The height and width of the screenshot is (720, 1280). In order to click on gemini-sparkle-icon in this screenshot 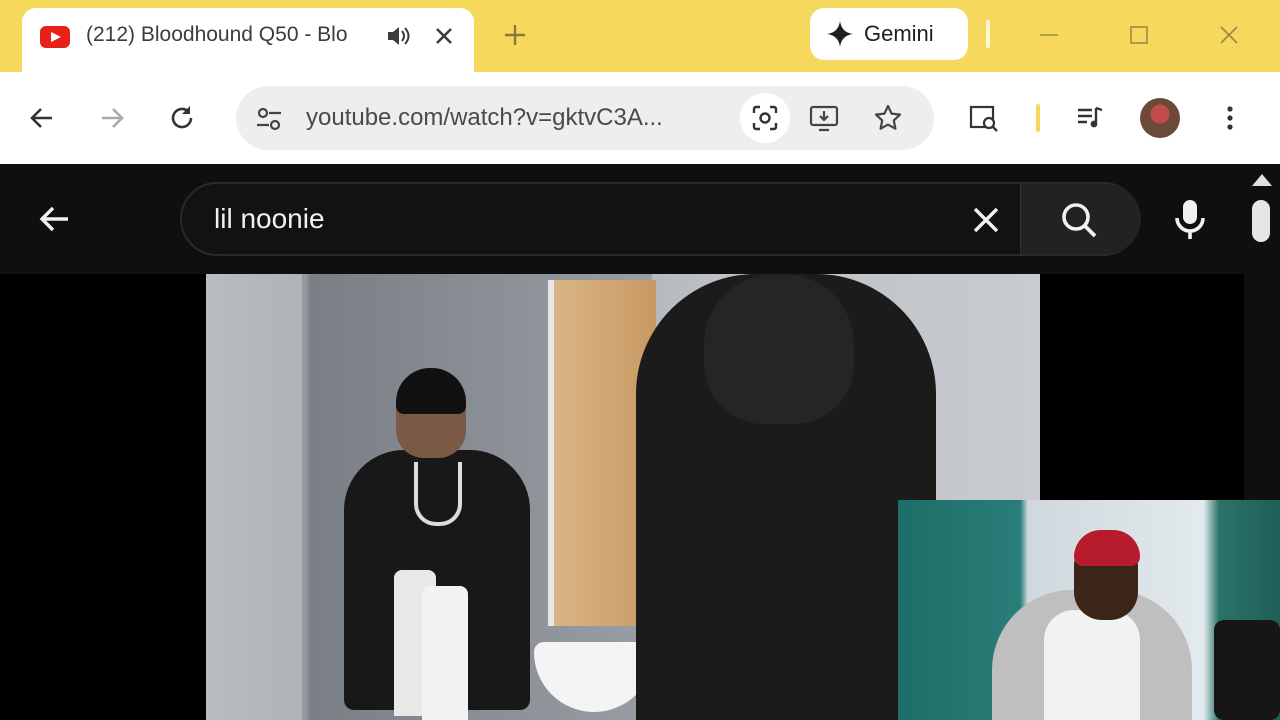, I will do `click(840, 34)`.